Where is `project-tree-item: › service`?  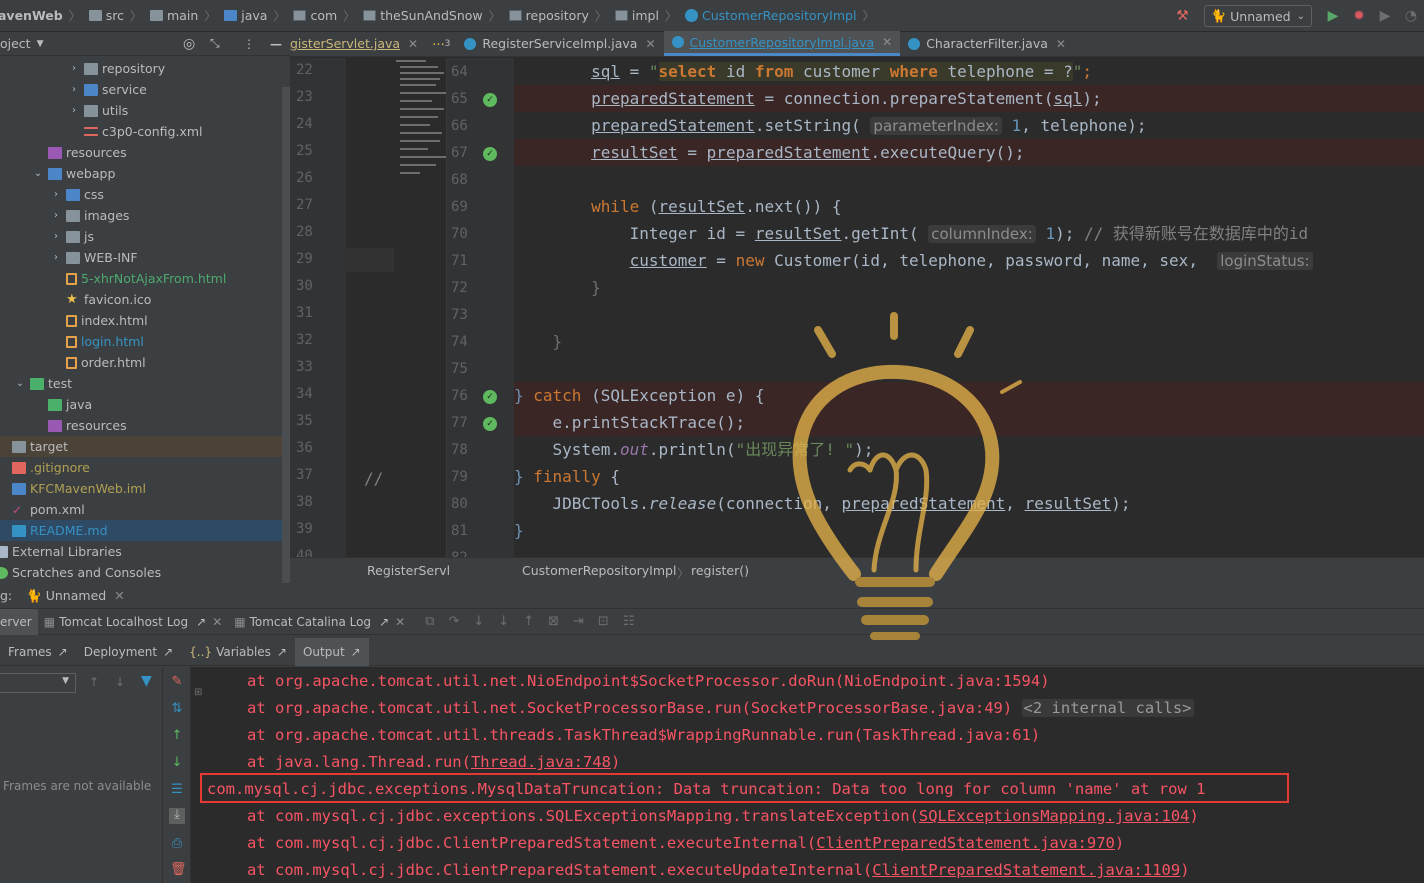 project-tree-item: › service is located at coordinates (141, 89).